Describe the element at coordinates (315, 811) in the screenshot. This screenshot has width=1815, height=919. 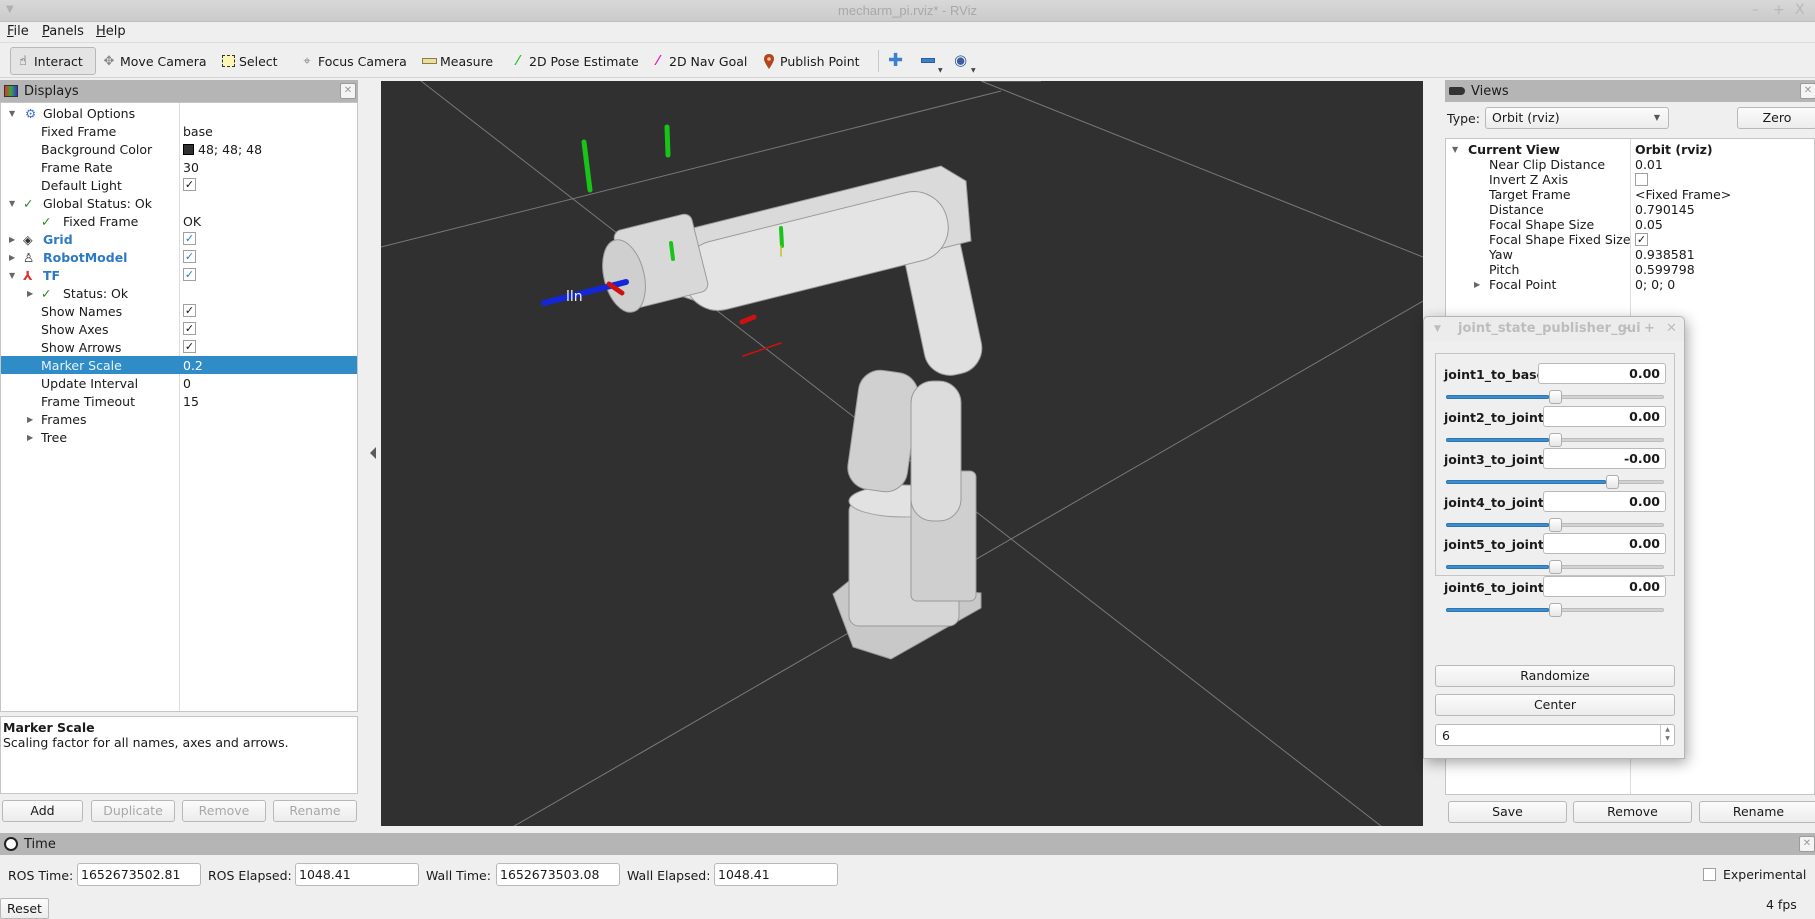
I see `rename-display-button: Rename` at that location.